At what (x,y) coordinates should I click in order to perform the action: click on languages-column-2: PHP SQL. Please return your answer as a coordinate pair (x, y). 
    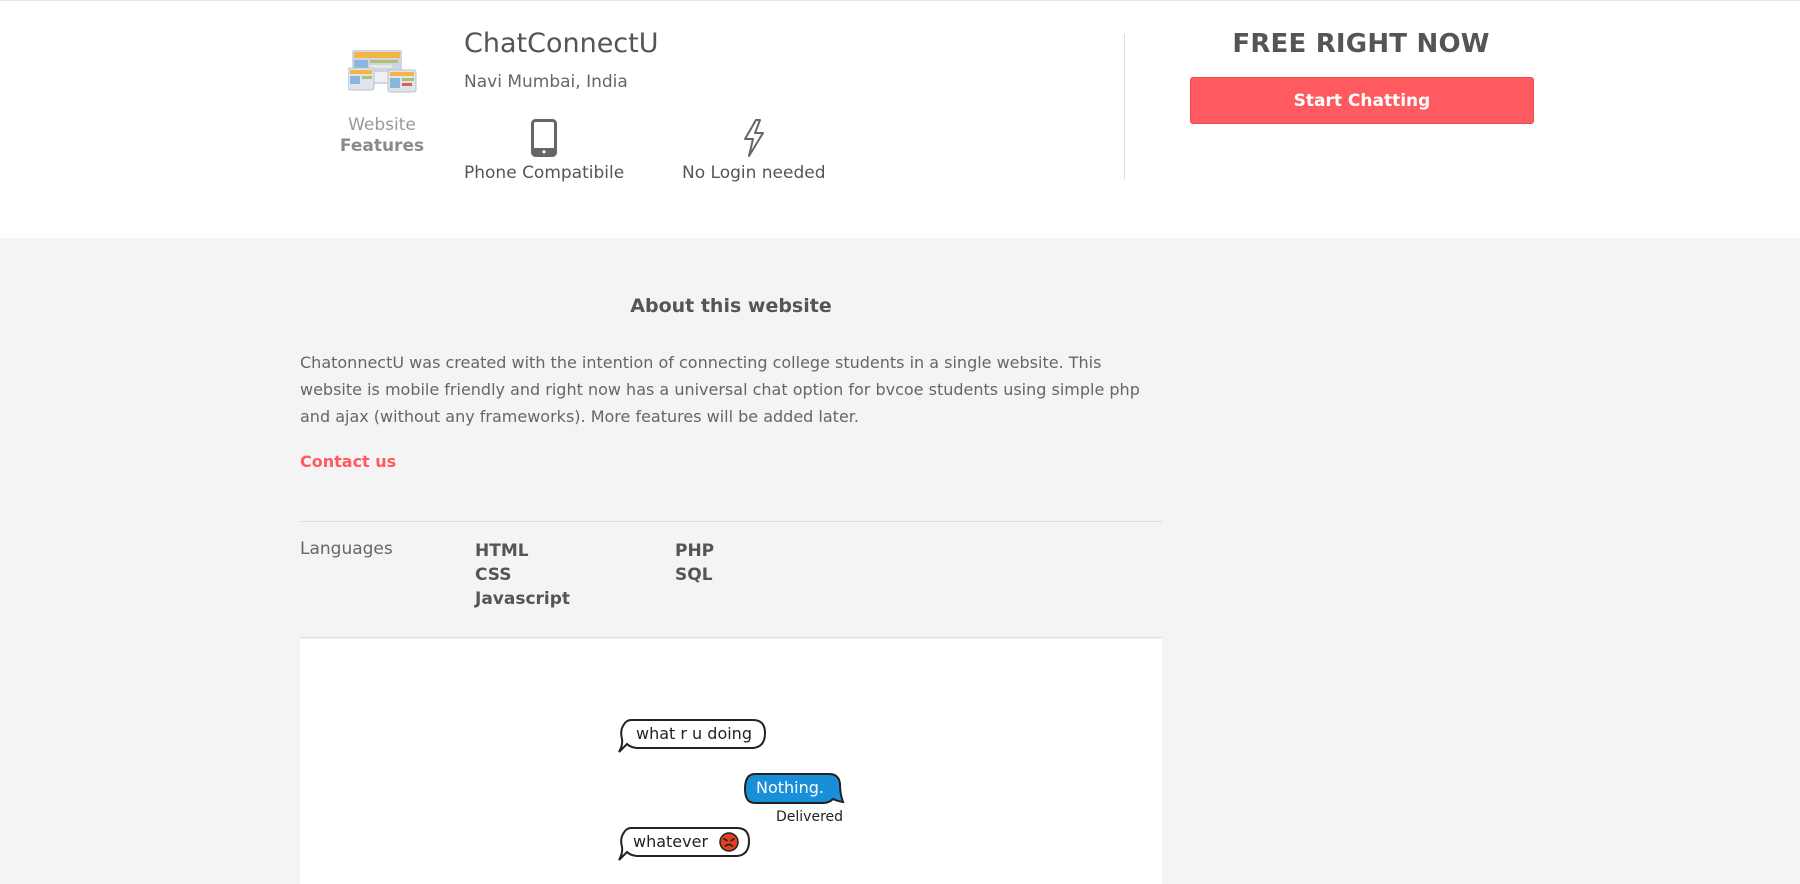
    Looking at the image, I should click on (694, 563).